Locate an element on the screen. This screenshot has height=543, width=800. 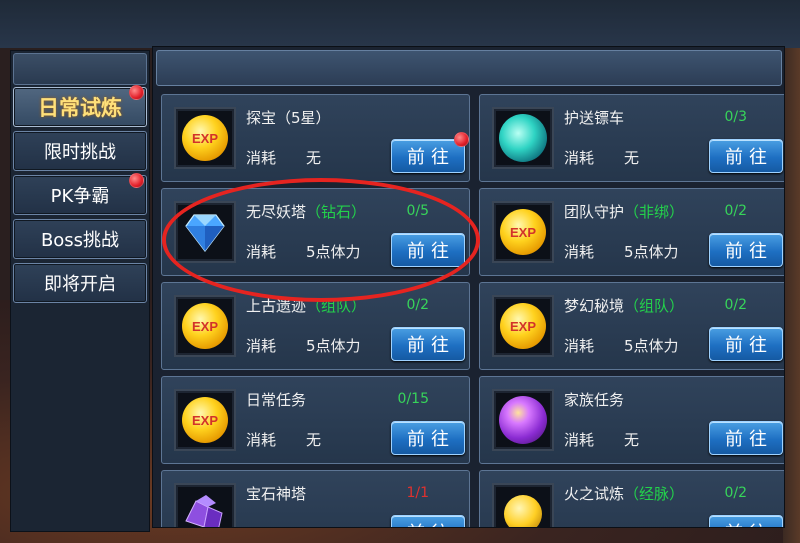
teal-spirit-orb-icon is located at coordinates (523, 138).